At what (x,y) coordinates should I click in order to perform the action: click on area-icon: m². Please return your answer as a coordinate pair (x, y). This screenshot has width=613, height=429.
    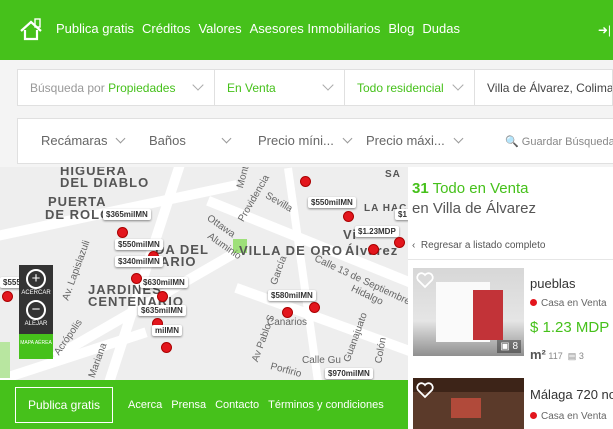
    Looking at the image, I should click on (538, 354).